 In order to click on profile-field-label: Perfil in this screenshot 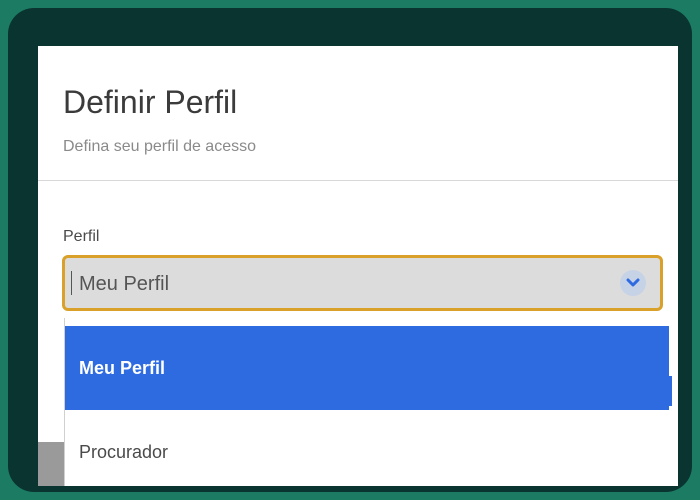, I will do `click(81, 236)`.